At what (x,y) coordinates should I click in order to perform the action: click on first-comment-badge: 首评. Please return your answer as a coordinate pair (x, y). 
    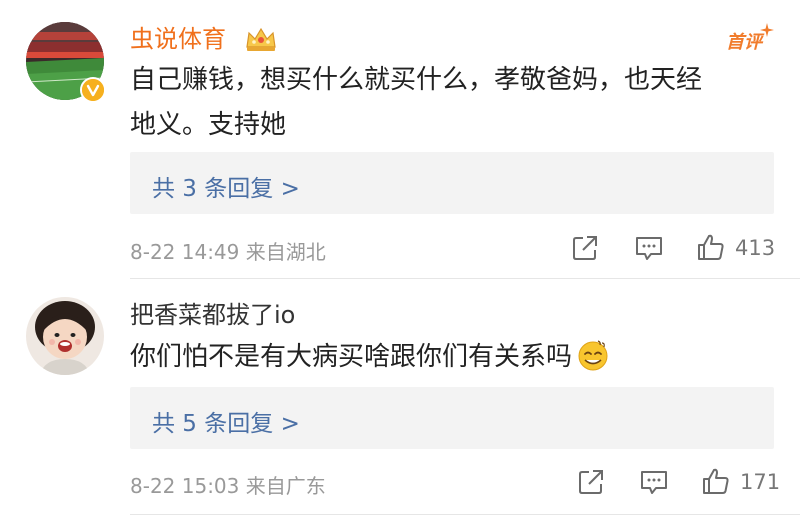
    Looking at the image, I should click on (744, 42).